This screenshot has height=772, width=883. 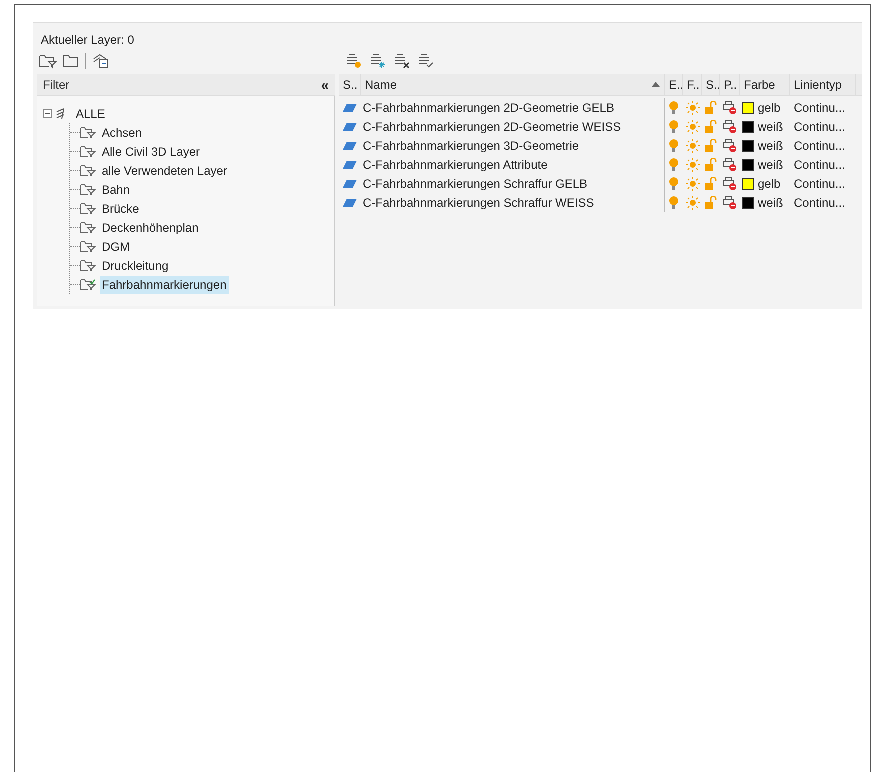 I want to click on layer-states-icon, so click(x=101, y=61).